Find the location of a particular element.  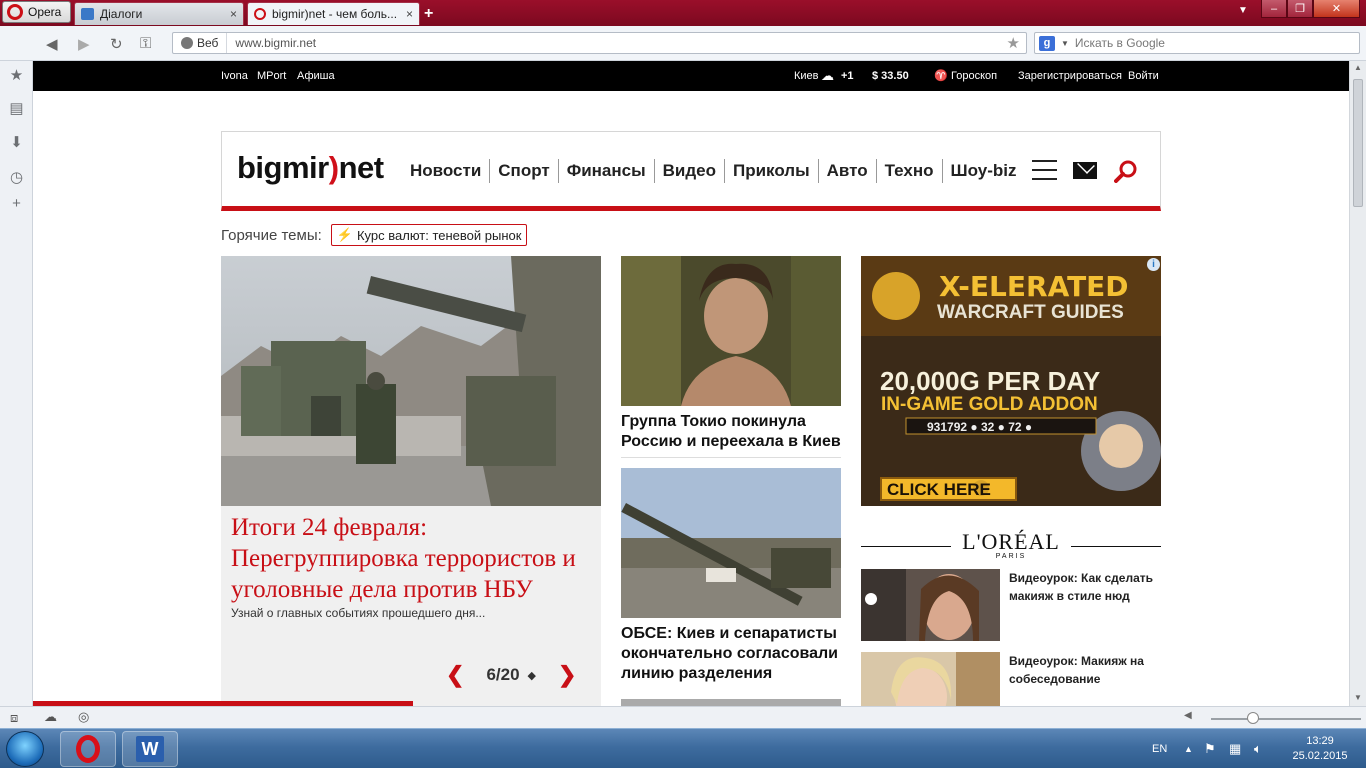

taskbar-app-opera is located at coordinates (88, 749).